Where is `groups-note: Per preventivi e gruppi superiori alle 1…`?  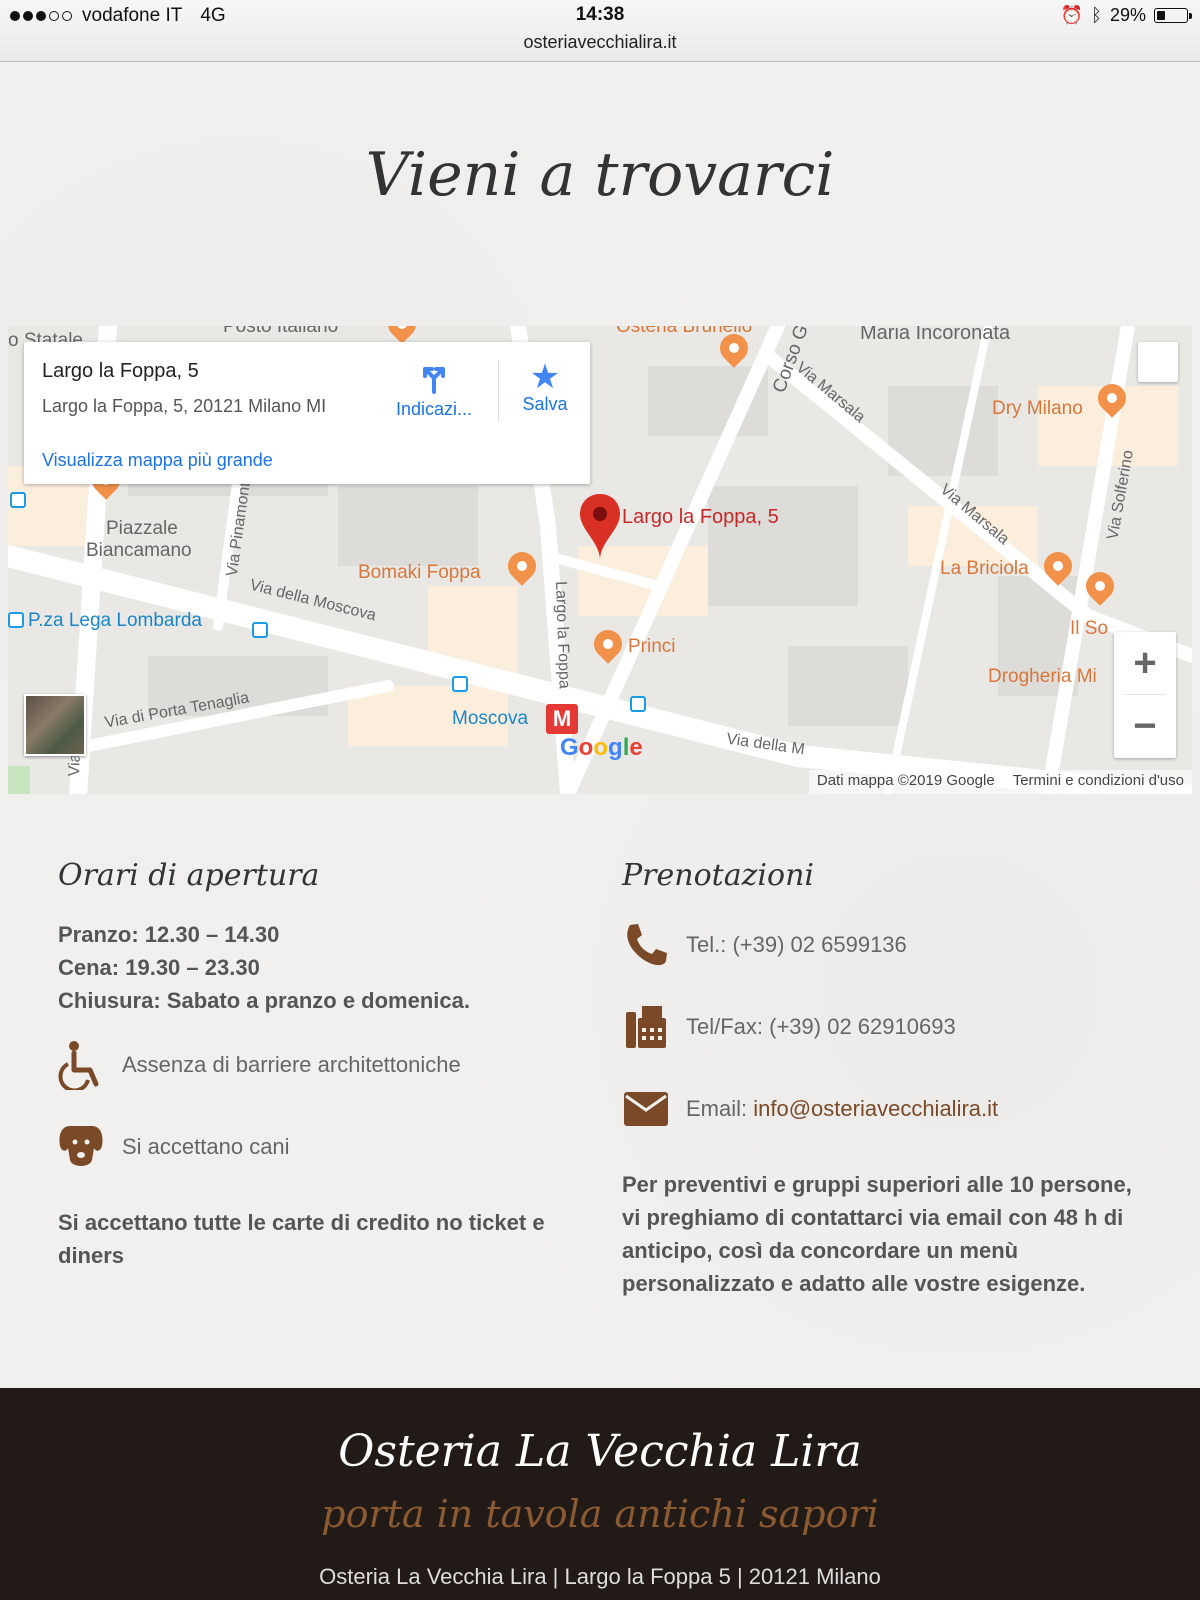
groups-note: Per preventivi e gruppi superiori alle 1… is located at coordinates (877, 1234).